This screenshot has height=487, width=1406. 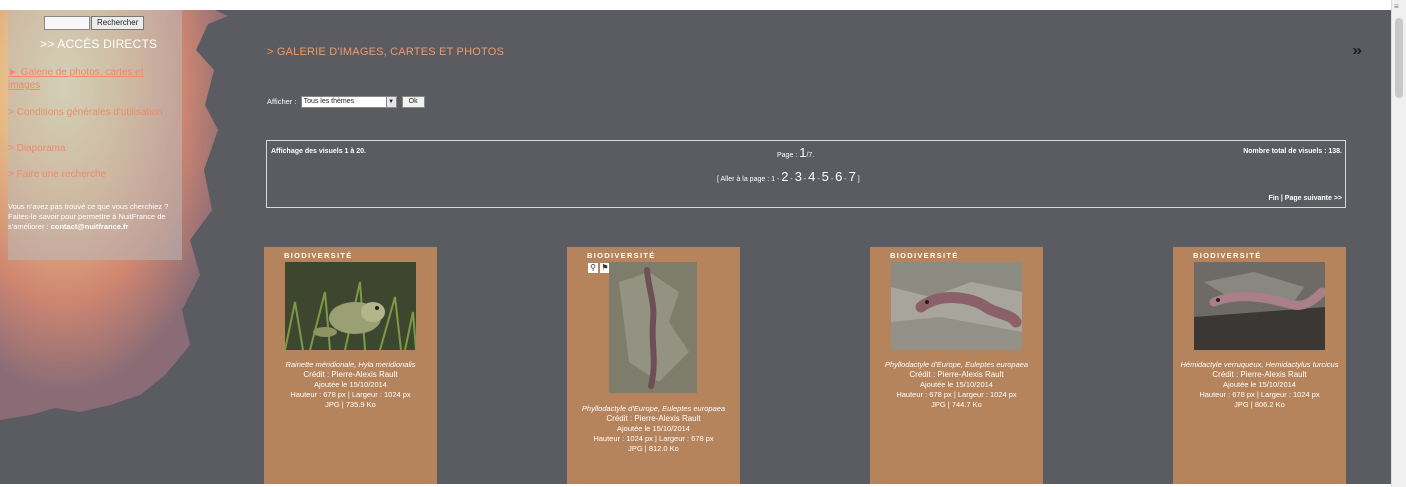 I want to click on chevron-down-icon: », so click(x=1357, y=50).